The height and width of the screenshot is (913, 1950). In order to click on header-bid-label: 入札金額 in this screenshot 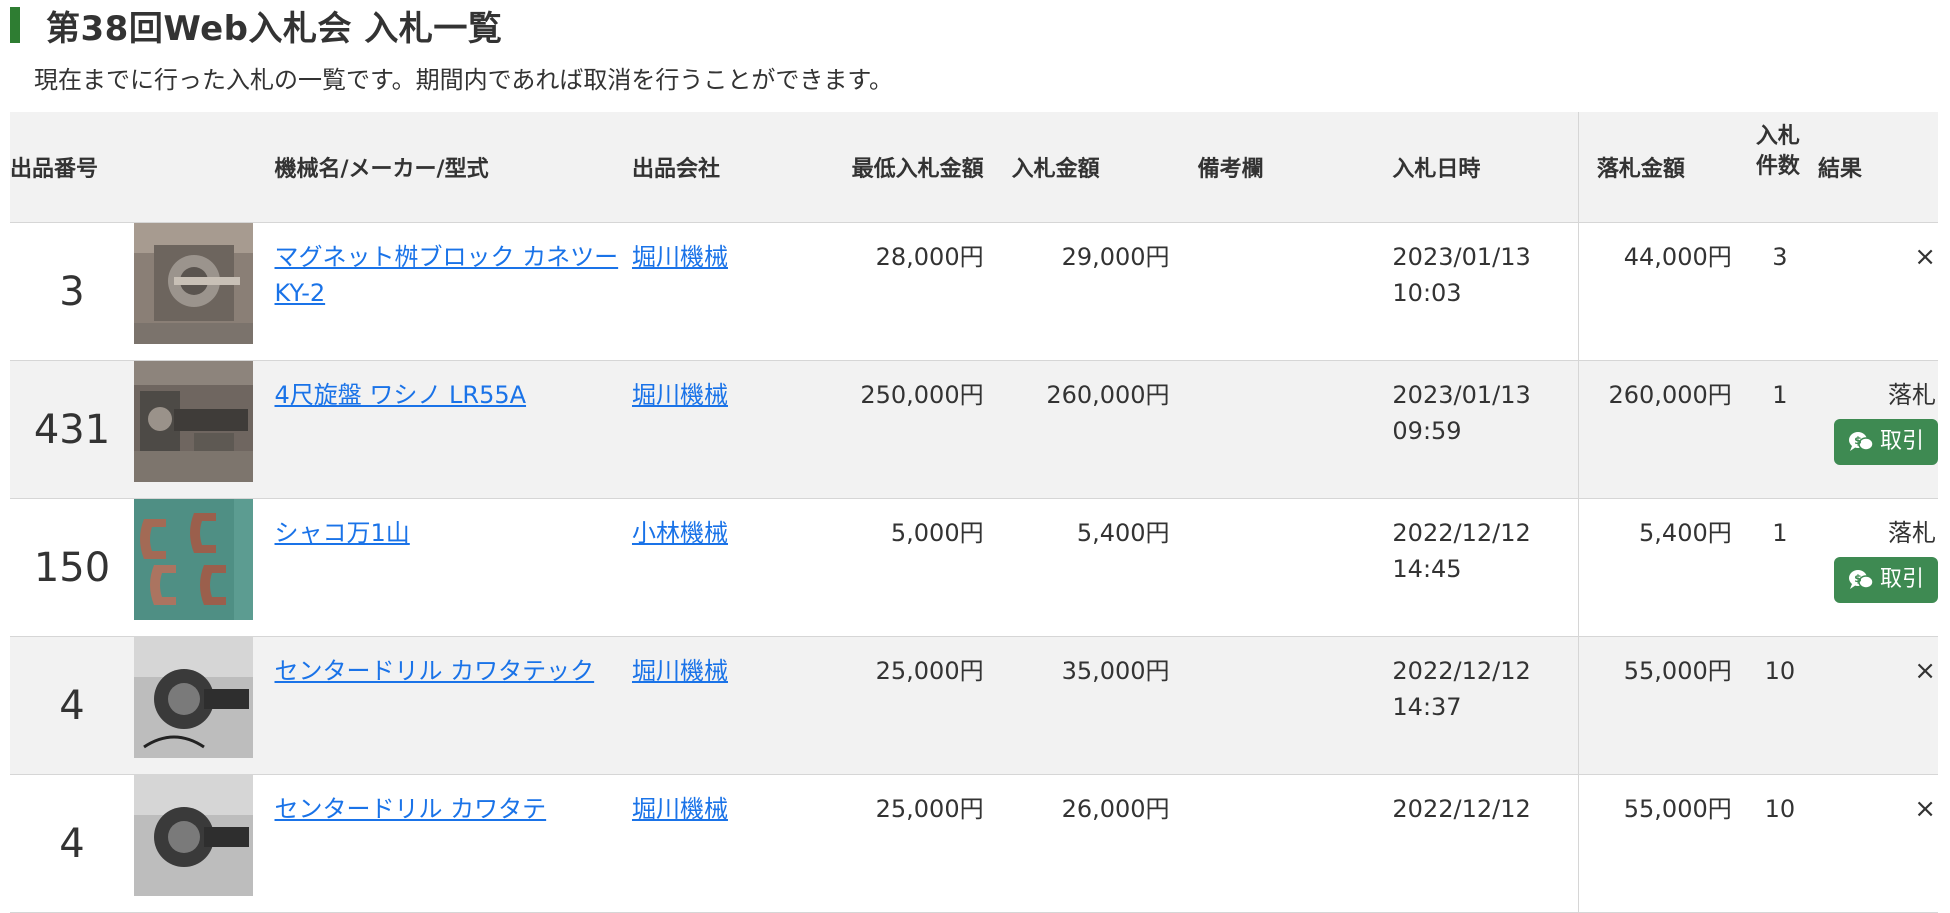, I will do `click(1055, 169)`.